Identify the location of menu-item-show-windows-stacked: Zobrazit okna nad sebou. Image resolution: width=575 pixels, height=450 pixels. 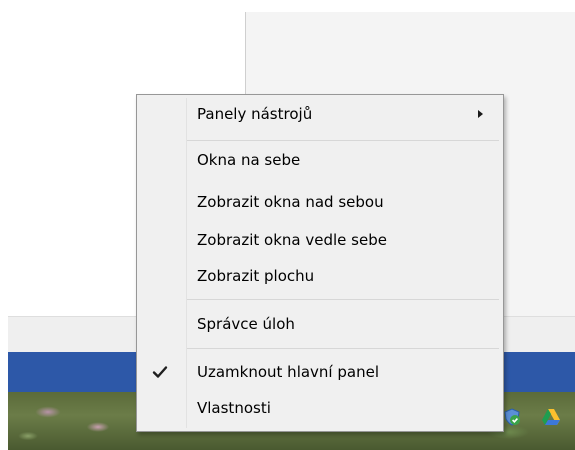
(320, 202).